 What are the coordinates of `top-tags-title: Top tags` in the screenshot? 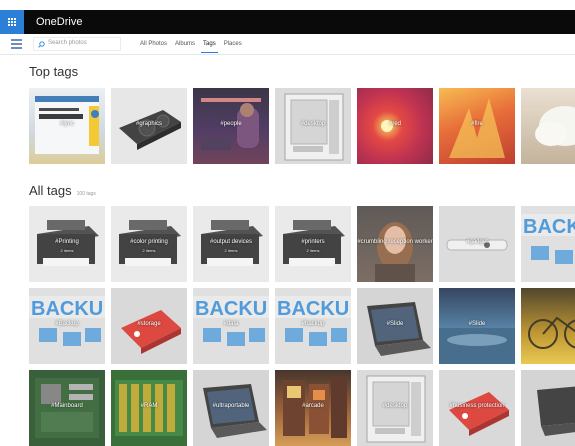 It's located at (54, 71).